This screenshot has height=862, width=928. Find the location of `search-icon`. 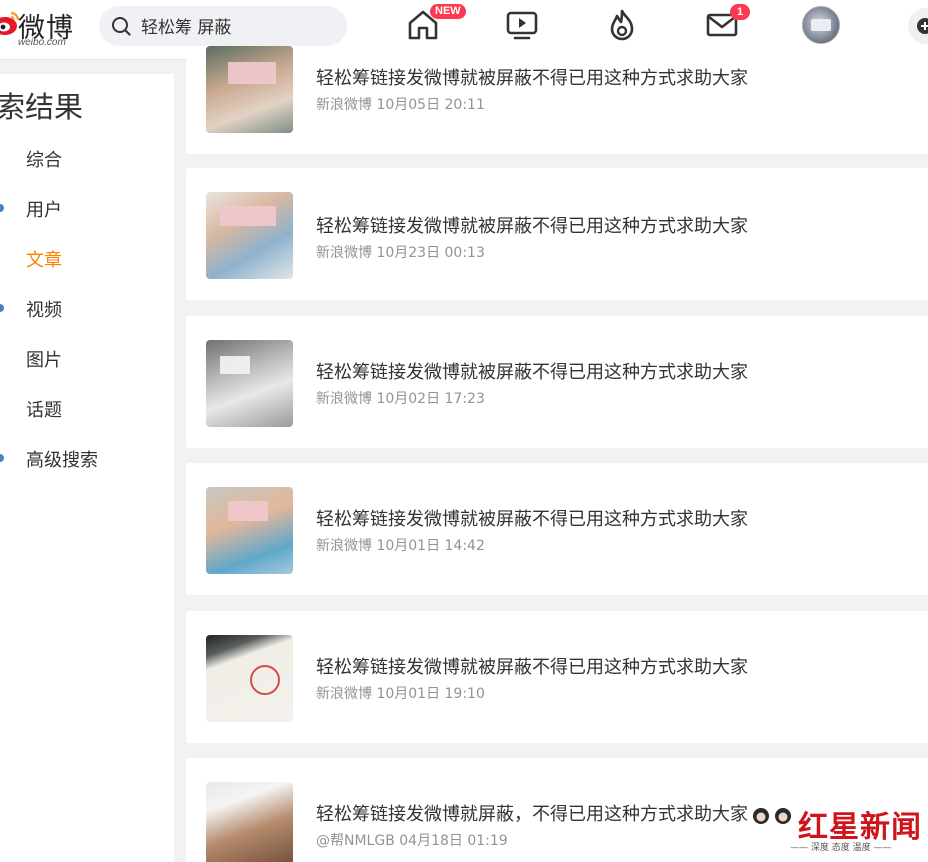

search-icon is located at coordinates (121, 26).